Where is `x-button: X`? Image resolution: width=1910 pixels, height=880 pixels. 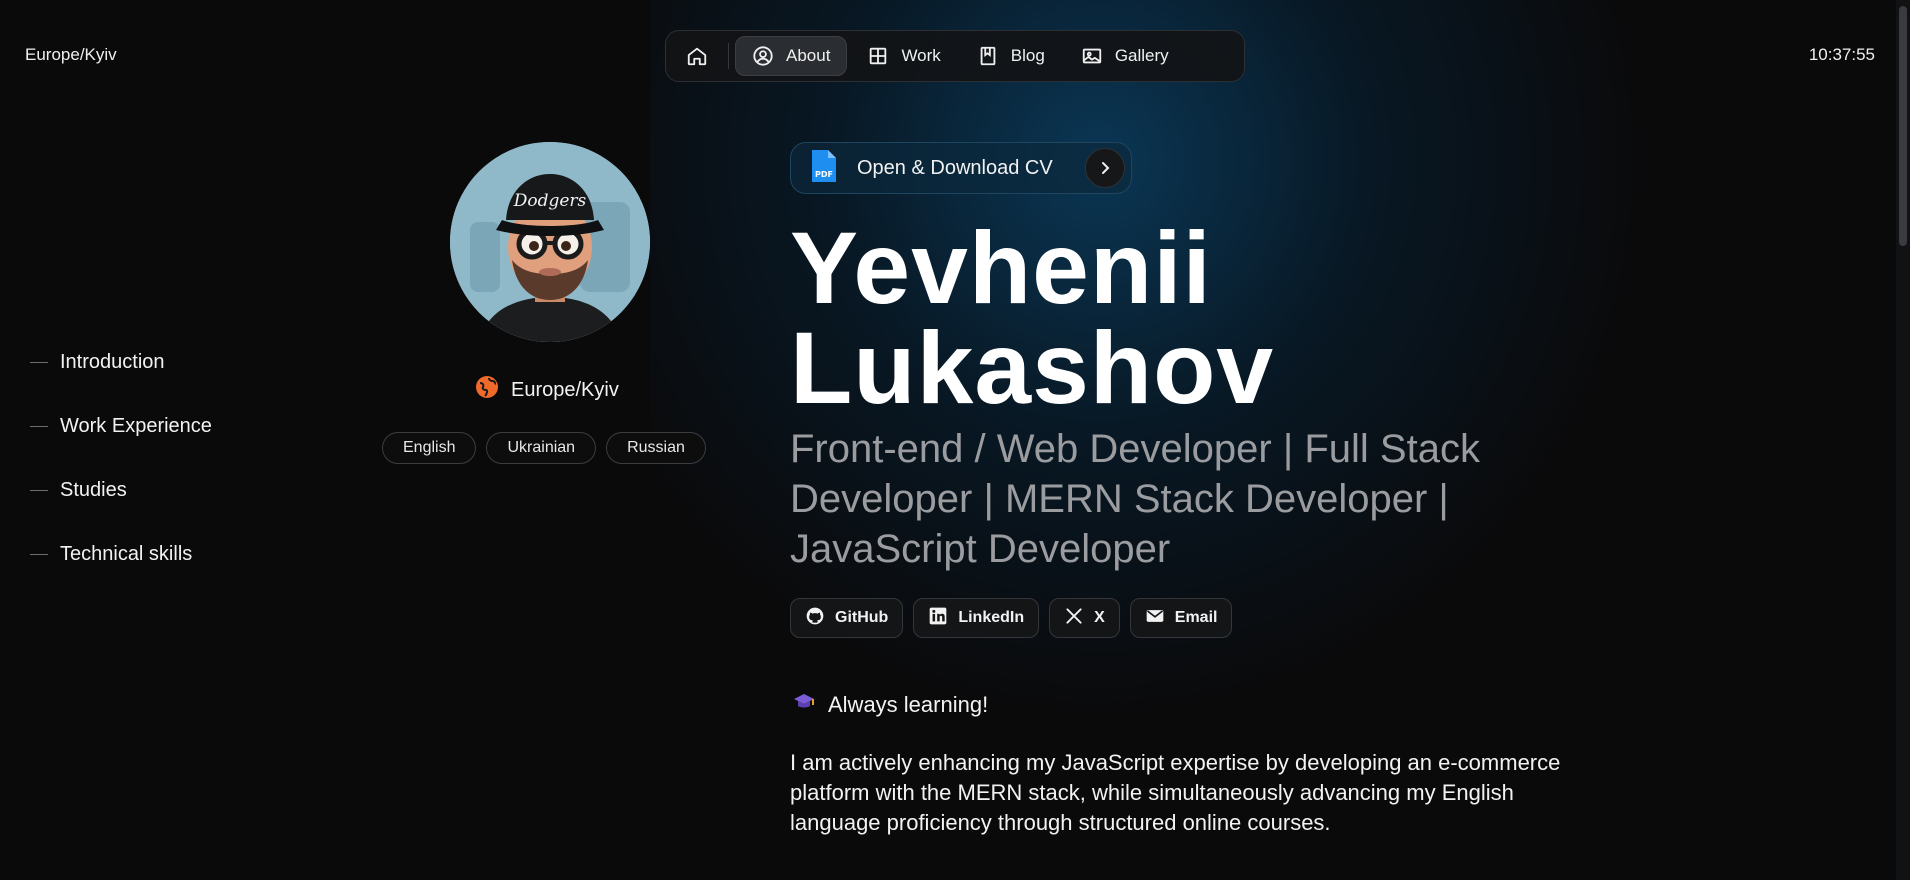 x-button: X is located at coordinates (1084, 618).